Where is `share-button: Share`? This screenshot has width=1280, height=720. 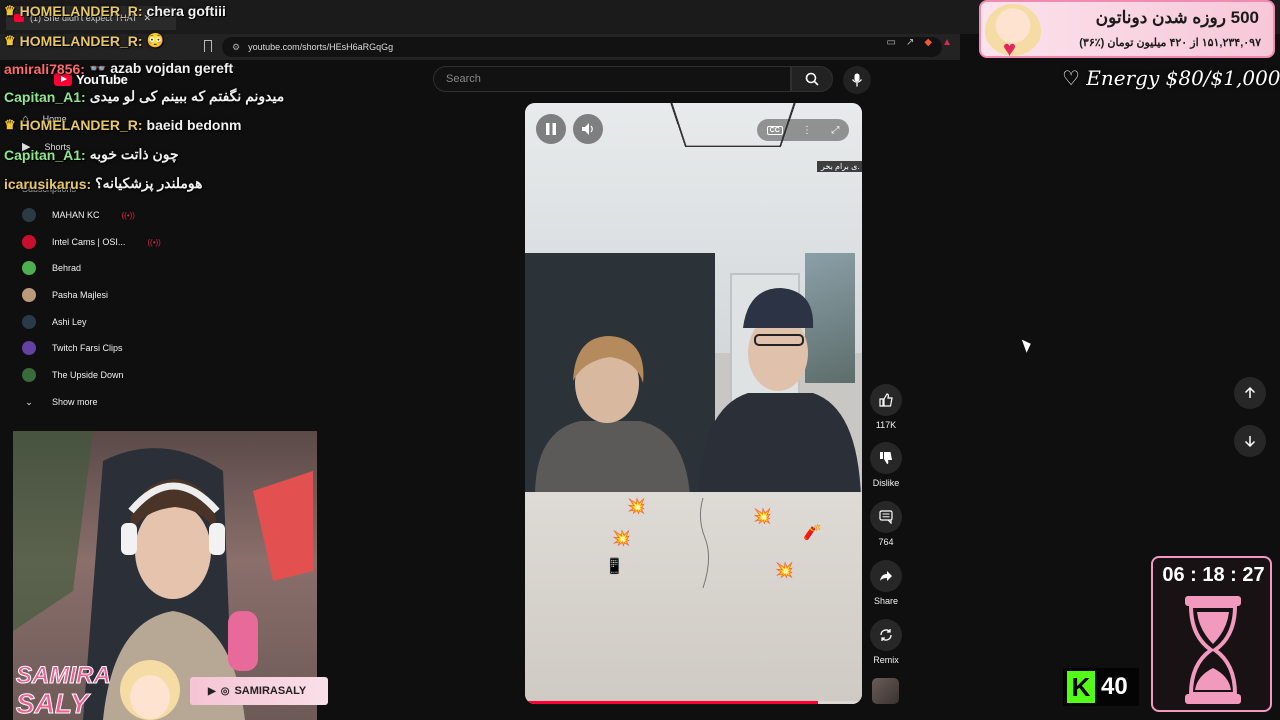
share-button: Share is located at coordinates (886, 583).